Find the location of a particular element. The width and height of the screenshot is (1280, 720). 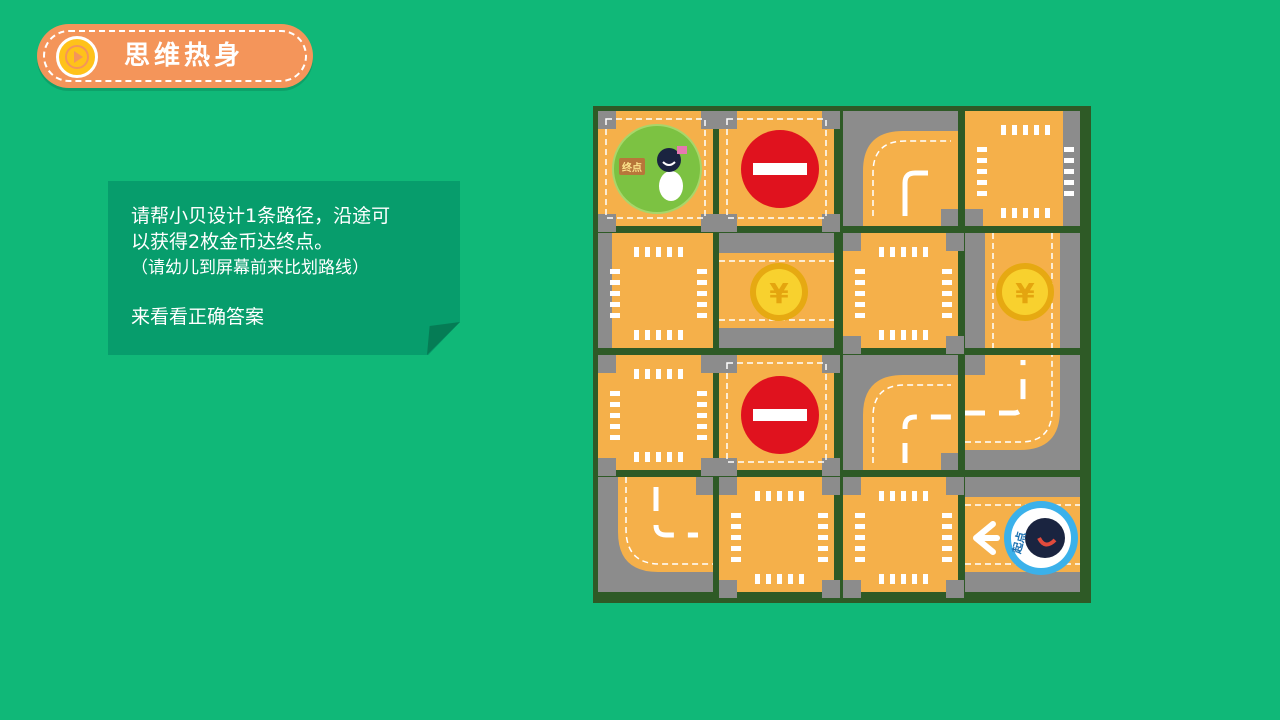

page-title: 思维热身 is located at coordinates (184, 56).